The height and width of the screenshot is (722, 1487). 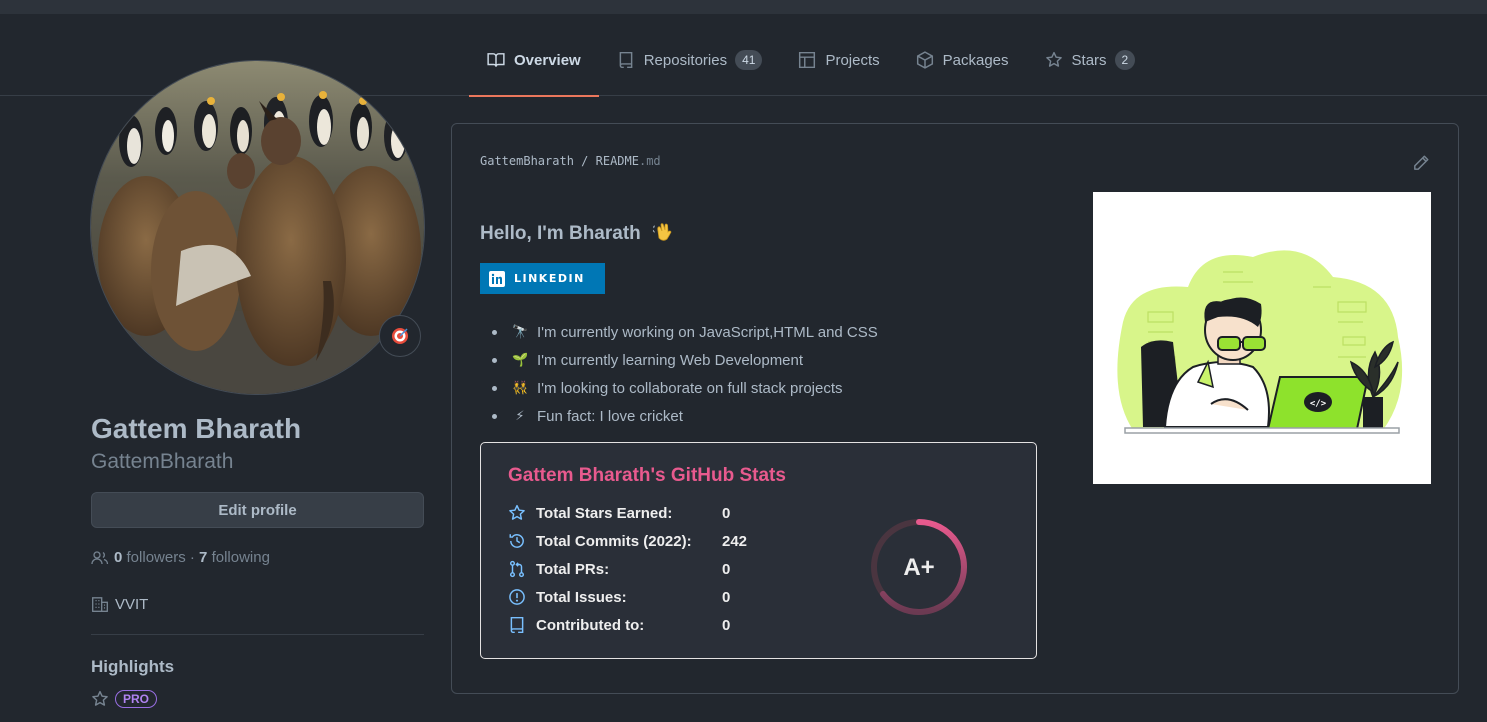 What do you see at coordinates (257, 510) in the screenshot?
I see `edit-profile-button: Edit profile` at bounding box center [257, 510].